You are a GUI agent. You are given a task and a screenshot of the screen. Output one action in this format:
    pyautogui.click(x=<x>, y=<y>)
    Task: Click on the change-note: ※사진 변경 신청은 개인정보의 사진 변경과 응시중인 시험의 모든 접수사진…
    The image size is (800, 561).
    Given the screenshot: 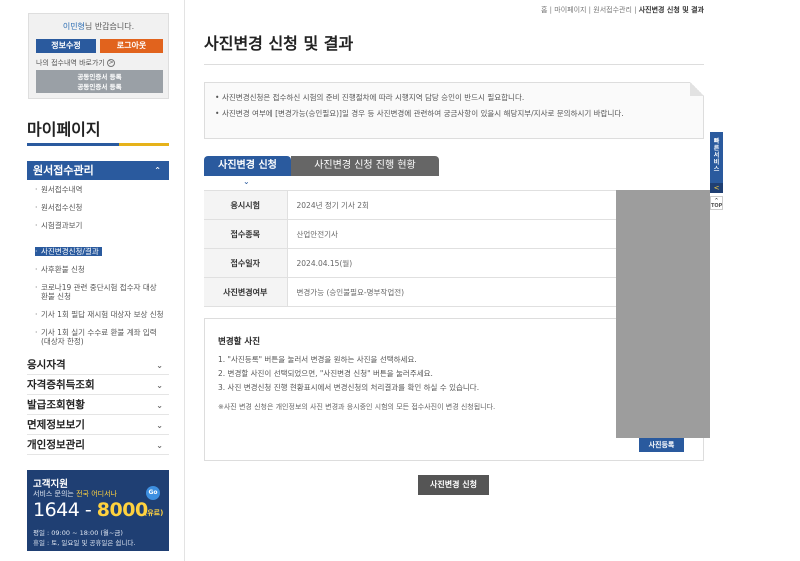 What is the action you would take?
    pyautogui.click(x=357, y=407)
    